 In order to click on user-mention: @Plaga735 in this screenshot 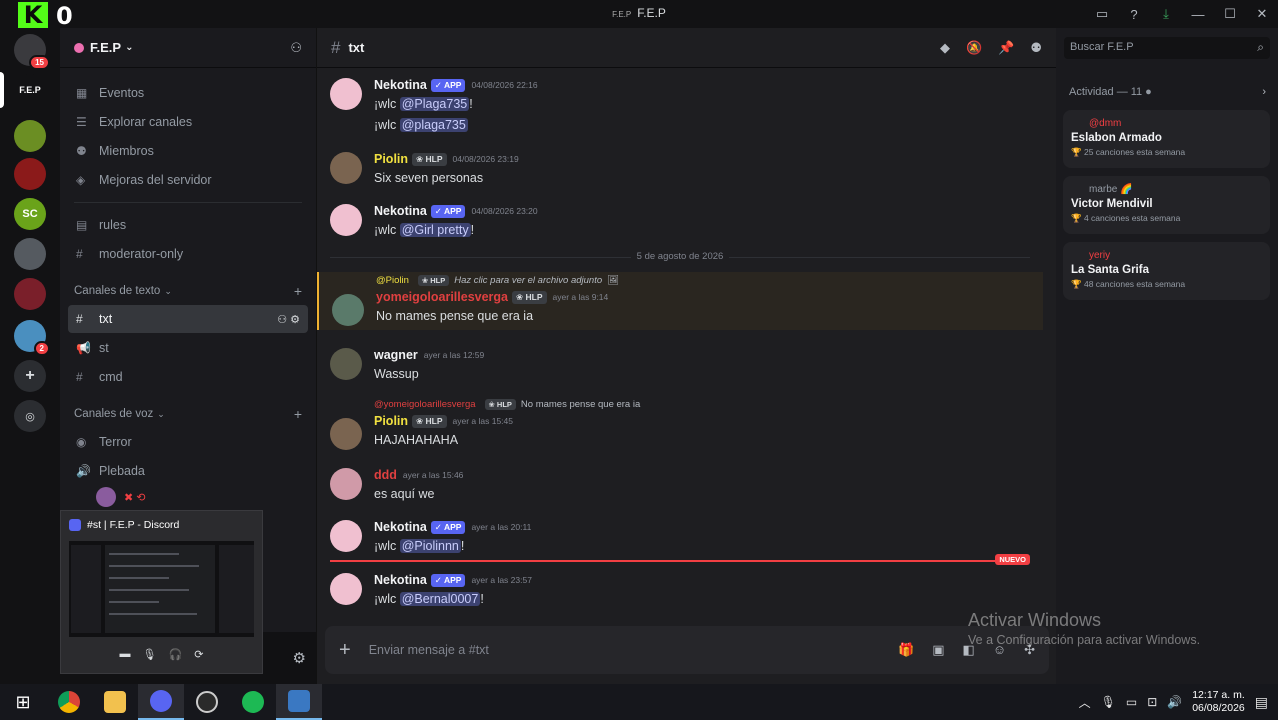, I will do `click(434, 104)`.